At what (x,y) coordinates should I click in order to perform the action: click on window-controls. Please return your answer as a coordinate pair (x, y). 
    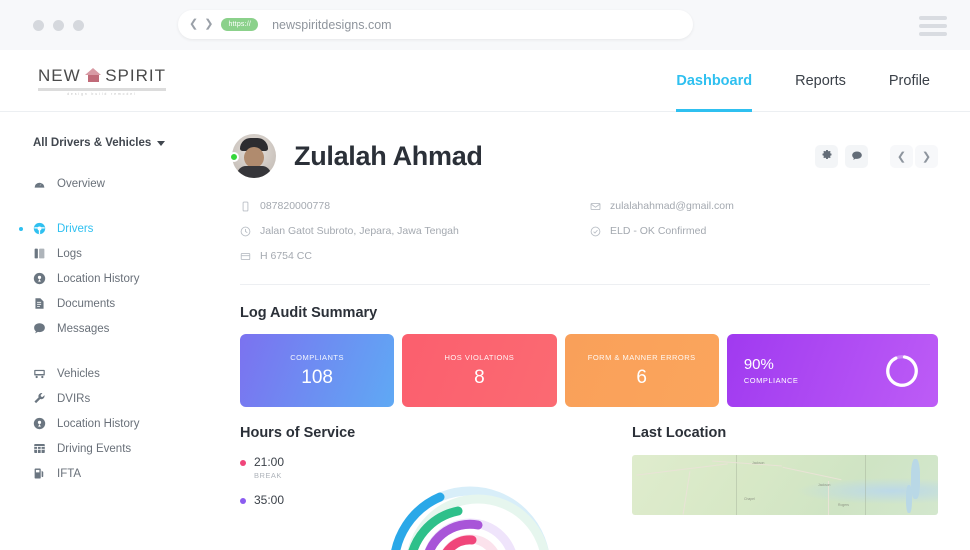
    Looking at the image, I should click on (58, 25).